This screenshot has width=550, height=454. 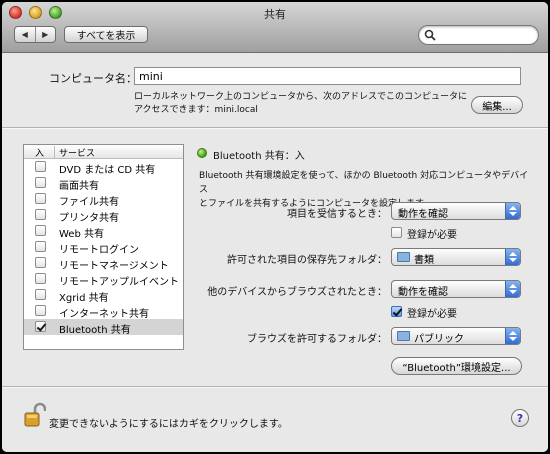 What do you see at coordinates (106, 34) in the screenshot?
I see `show-all-button: すべてを表示` at bounding box center [106, 34].